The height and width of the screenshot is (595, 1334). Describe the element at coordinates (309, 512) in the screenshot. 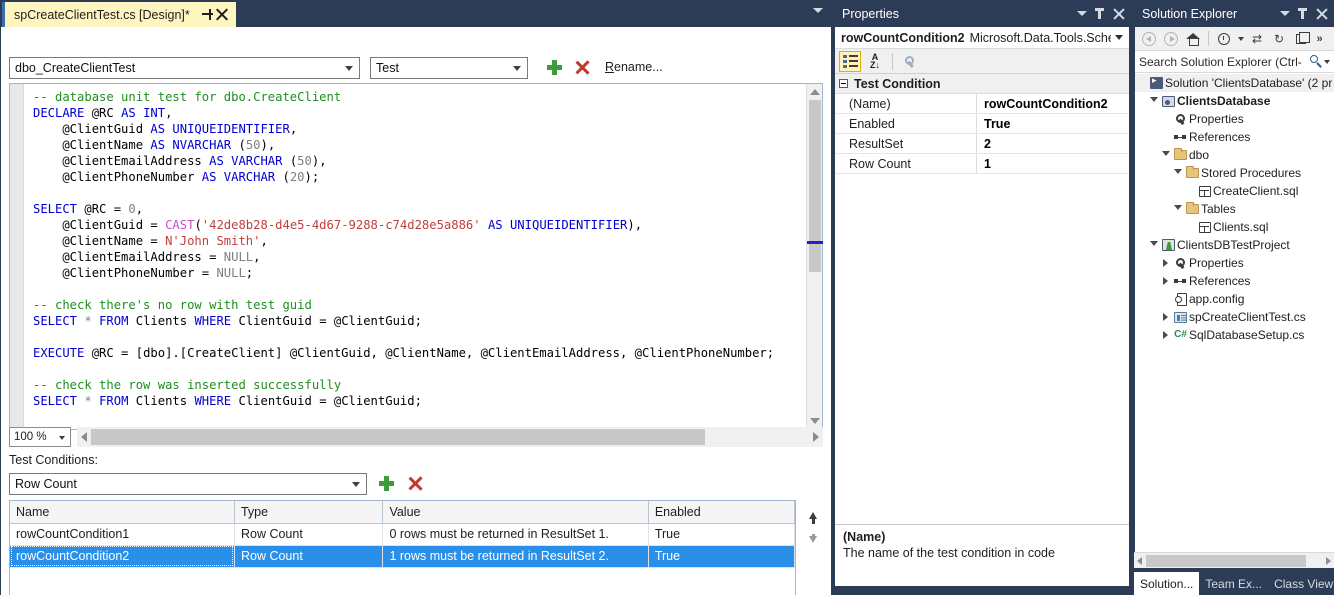

I see `column-header: Type` at that location.